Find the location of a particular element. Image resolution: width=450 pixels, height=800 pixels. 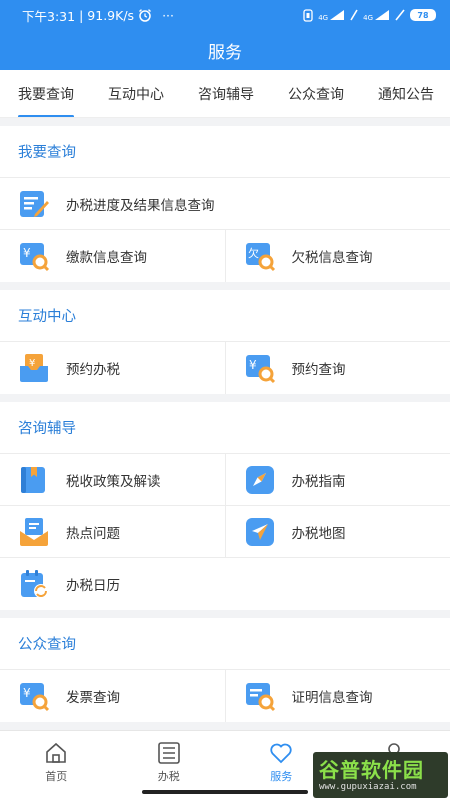

owed-search-icon: 欠 is located at coordinates (260, 257).